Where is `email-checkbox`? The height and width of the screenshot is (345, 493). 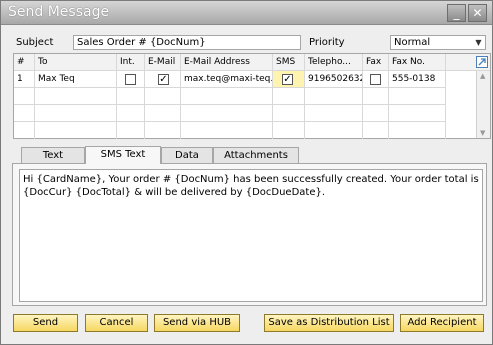 email-checkbox is located at coordinates (163, 79).